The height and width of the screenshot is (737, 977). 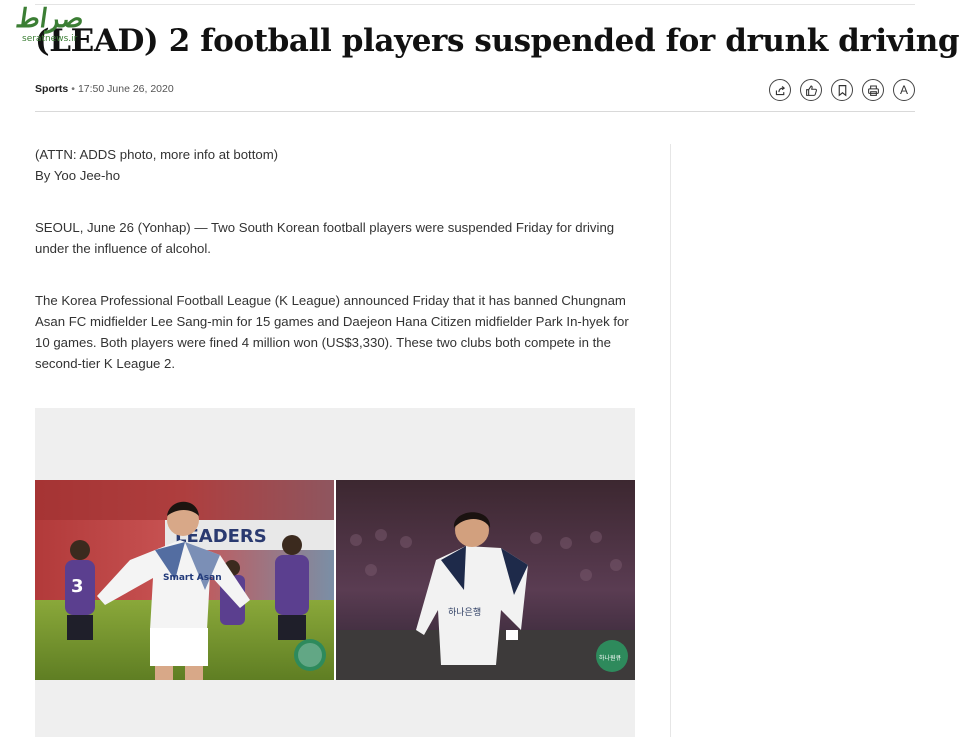 I want to click on bookmark-icon, so click(x=842, y=90).